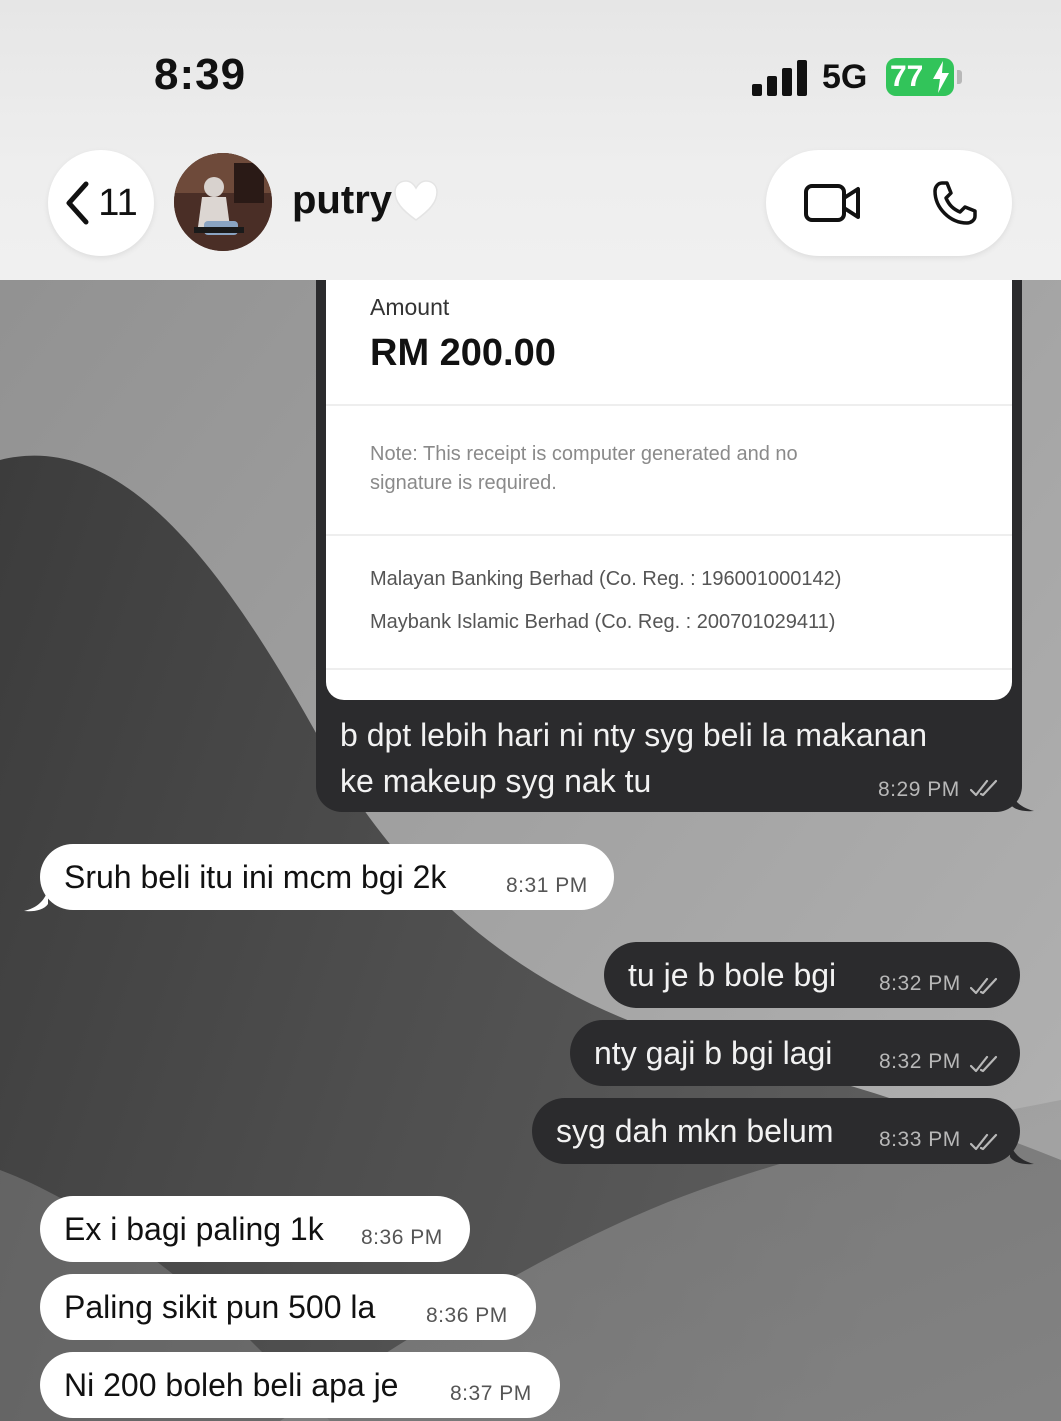  Describe the element at coordinates (845, 77) in the screenshot. I see `network-type: 5G` at that location.